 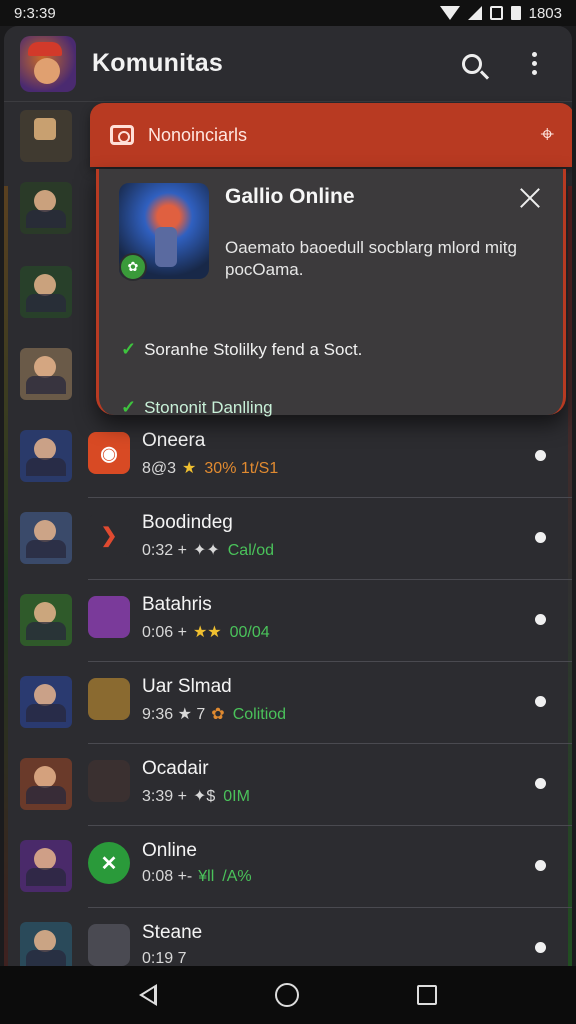 I want to click on app-bar: Komunitas, so click(x=288, y=64).